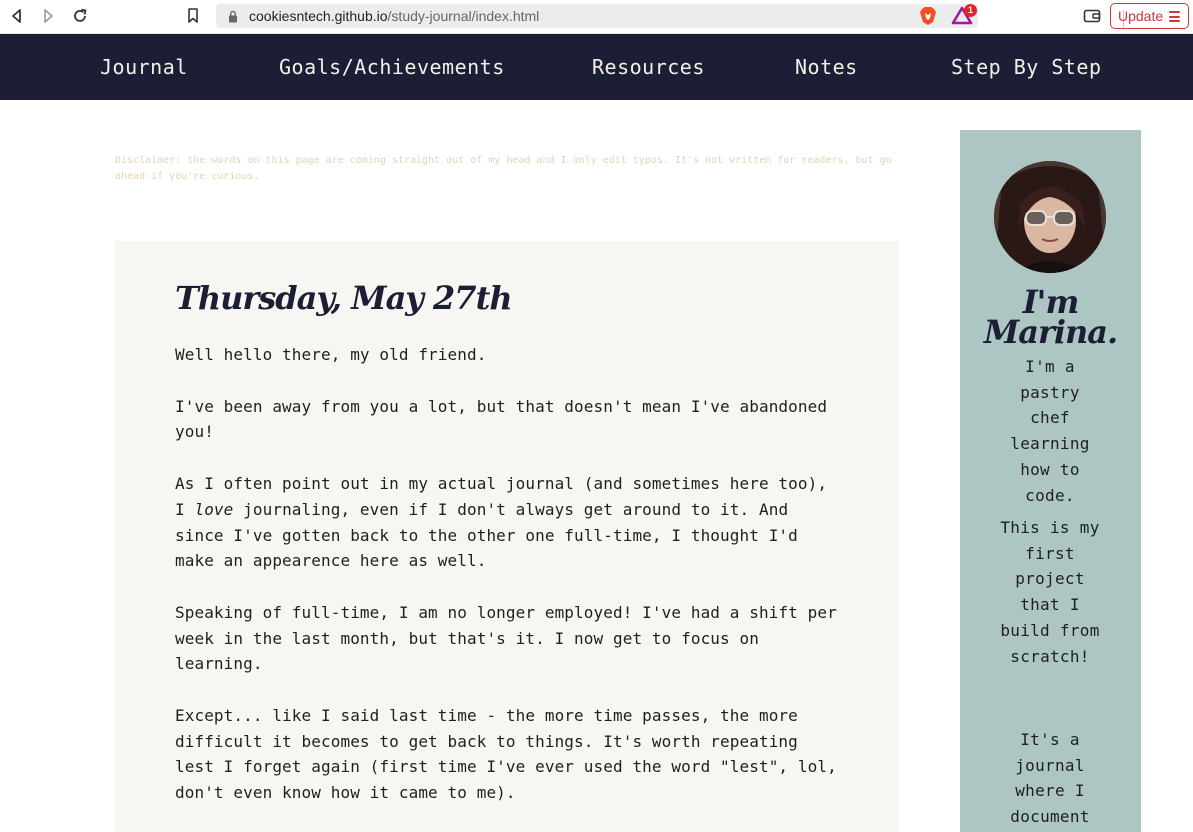 This screenshot has width=1193, height=832. I want to click on wallet-icon, so click(1092, 16).